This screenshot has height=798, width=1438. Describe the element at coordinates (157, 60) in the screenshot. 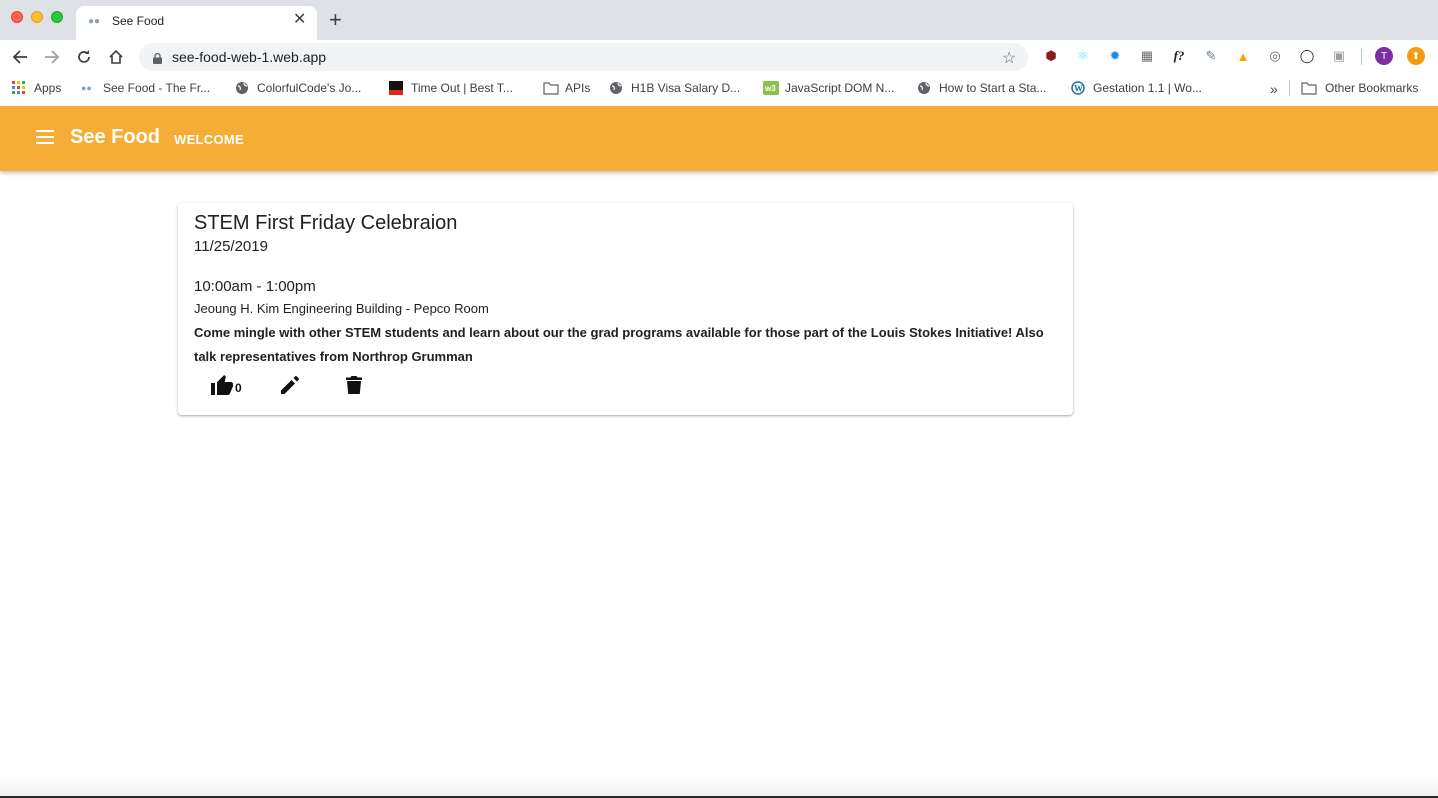

I see `lock-icon` at that location.